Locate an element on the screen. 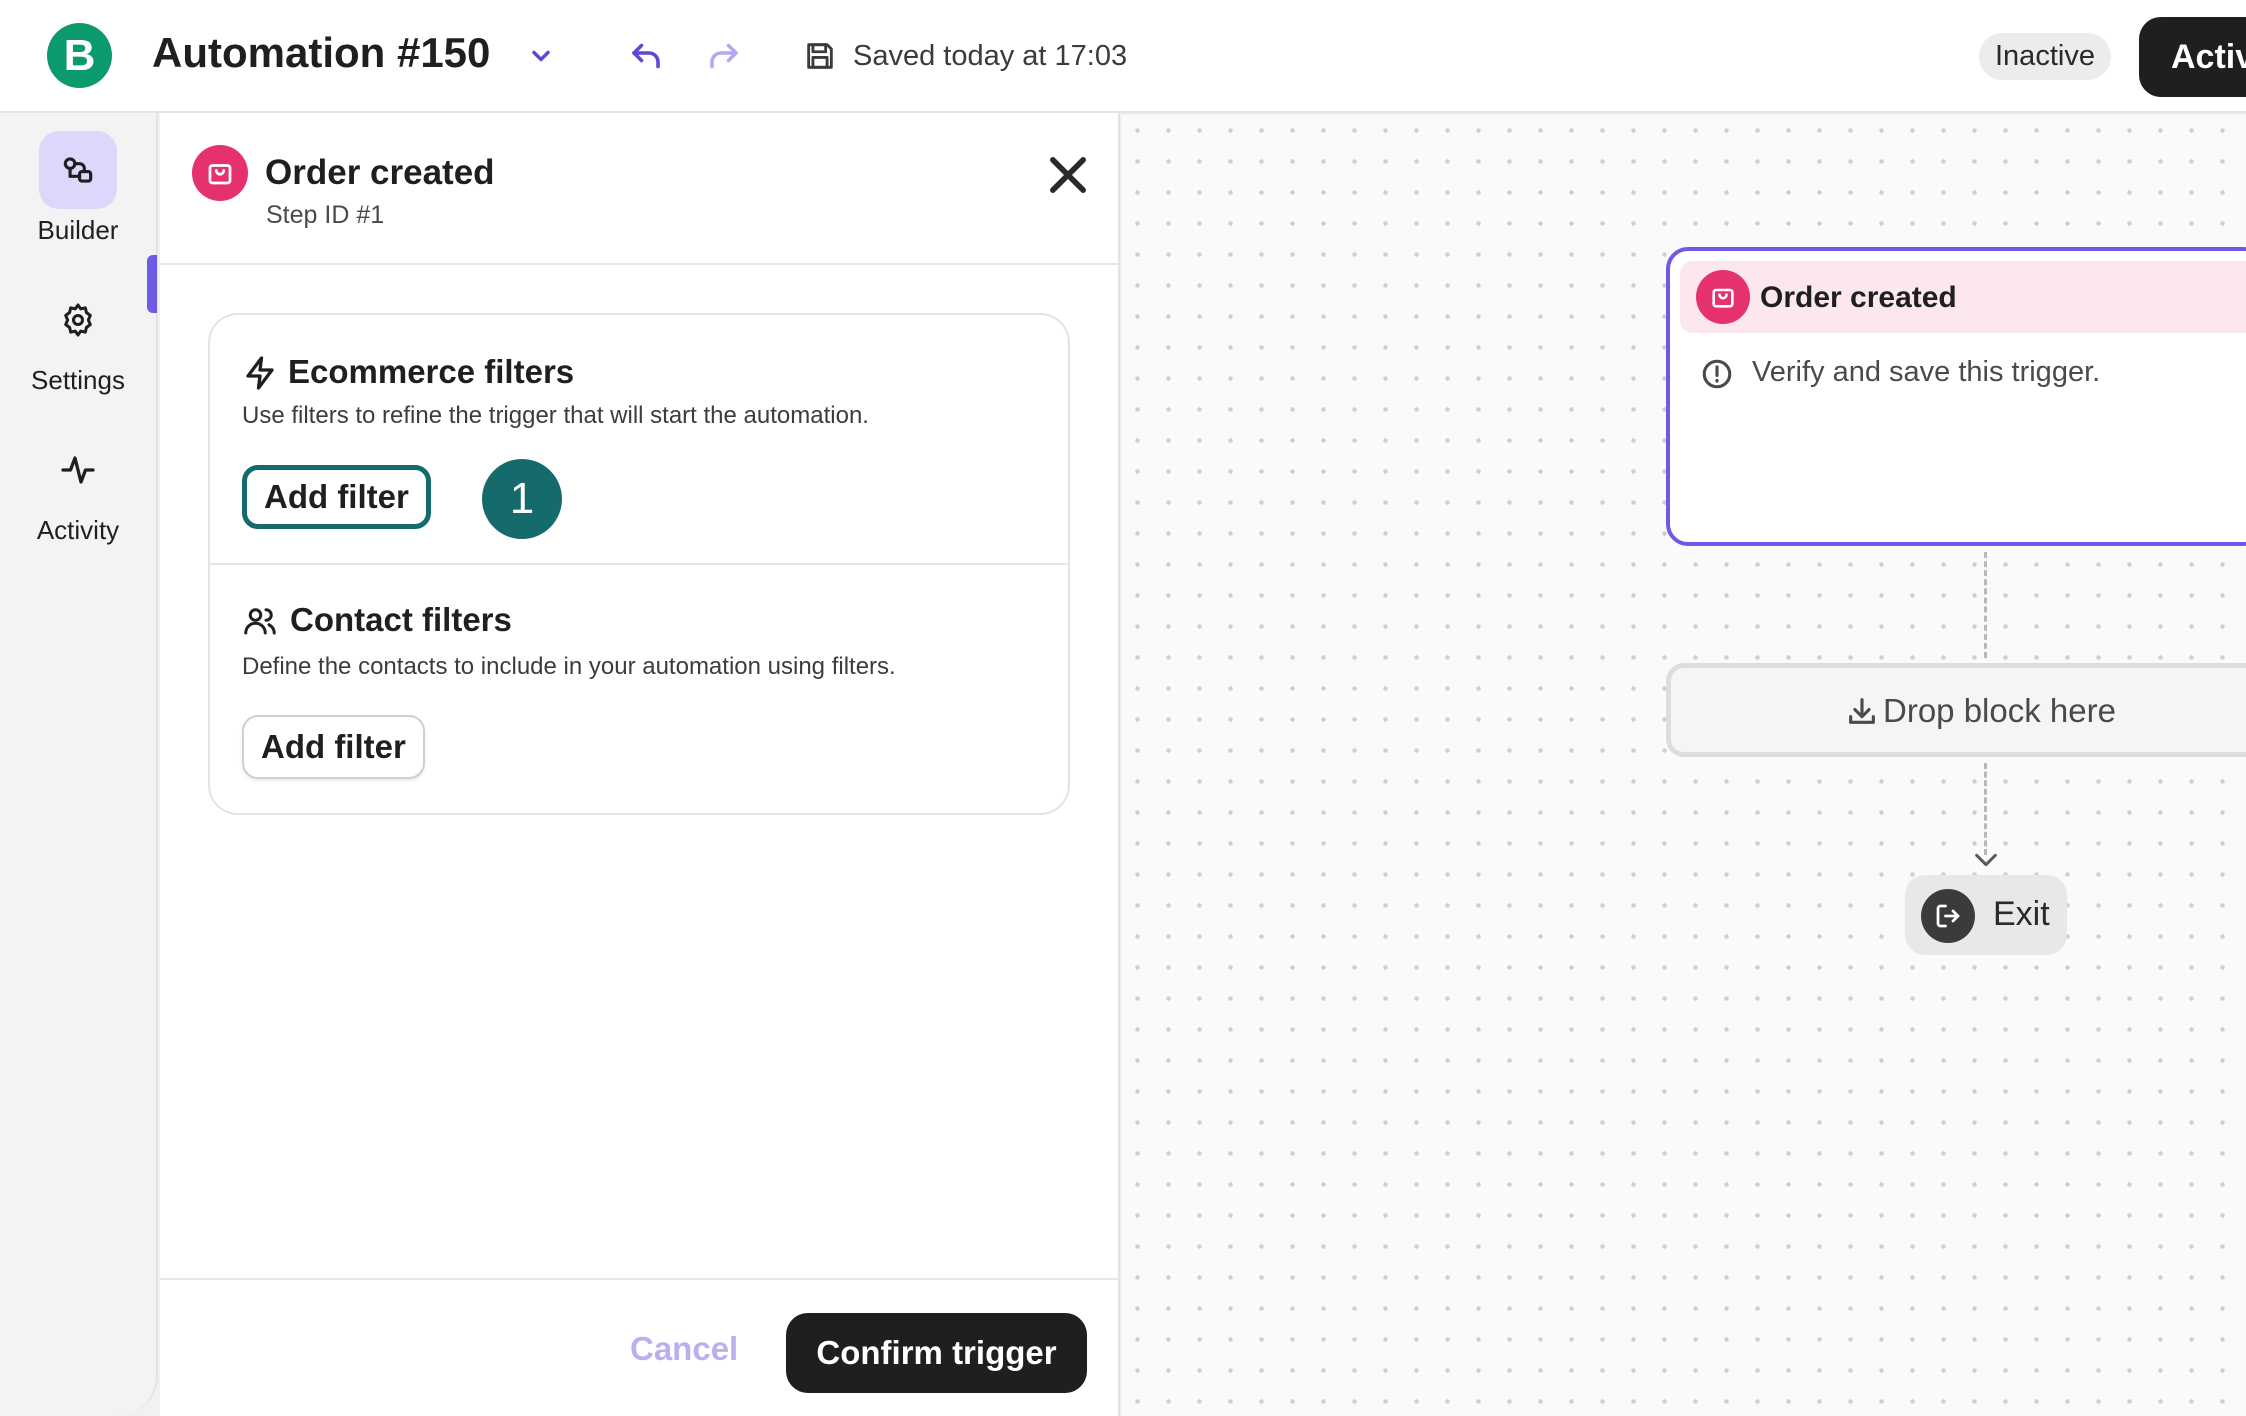 Image resolution: width=2246 pixels, height=1416 pixels. builder-icon is located at coordinates (78, 170).